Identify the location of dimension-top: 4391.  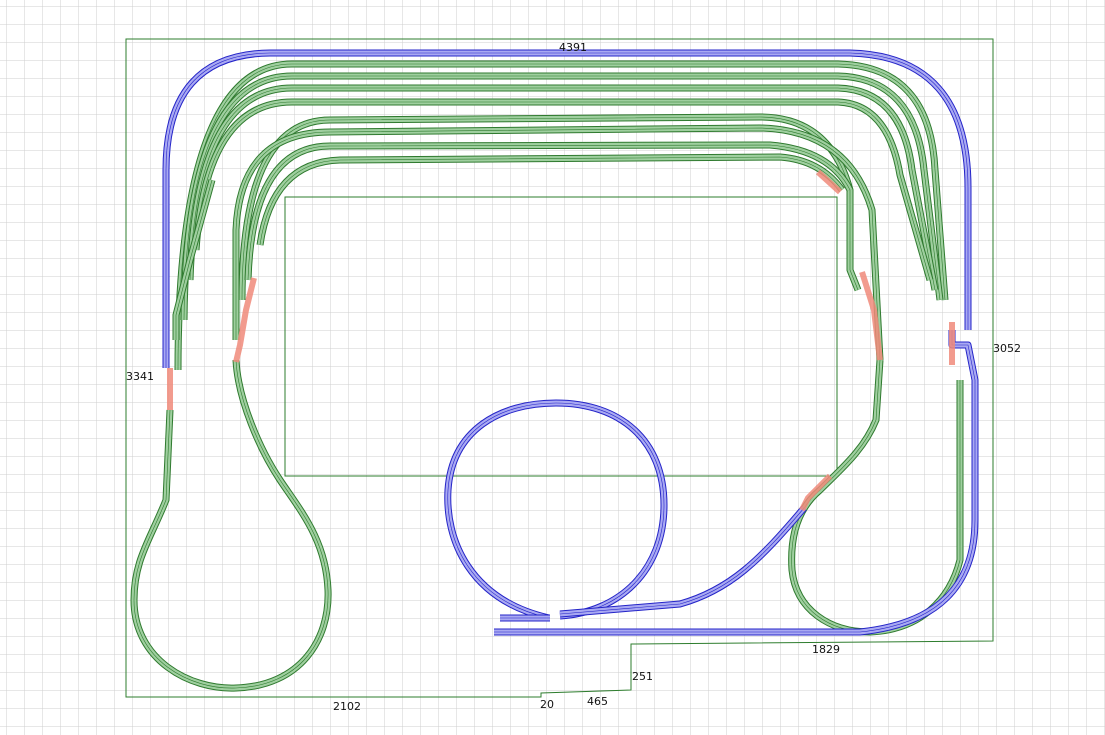
(573, 47).